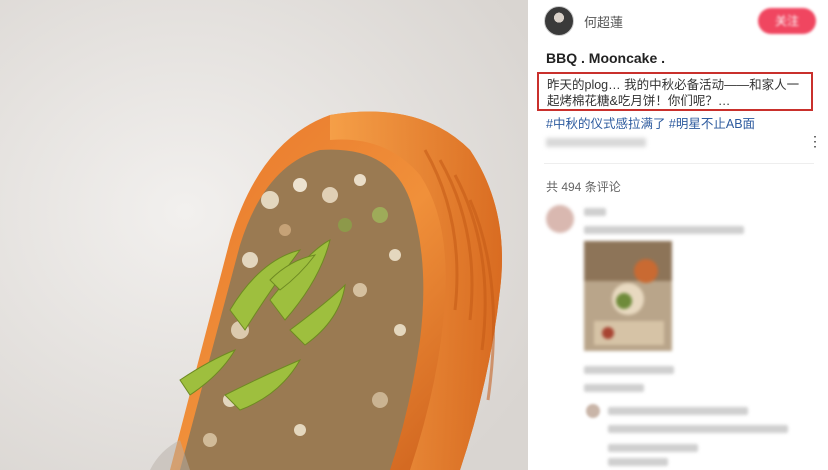 This screenshot has height=470, width=828. Describe the element at coordinates (596, 142) in the screenshot. I see `post-date-blurred` at that location.